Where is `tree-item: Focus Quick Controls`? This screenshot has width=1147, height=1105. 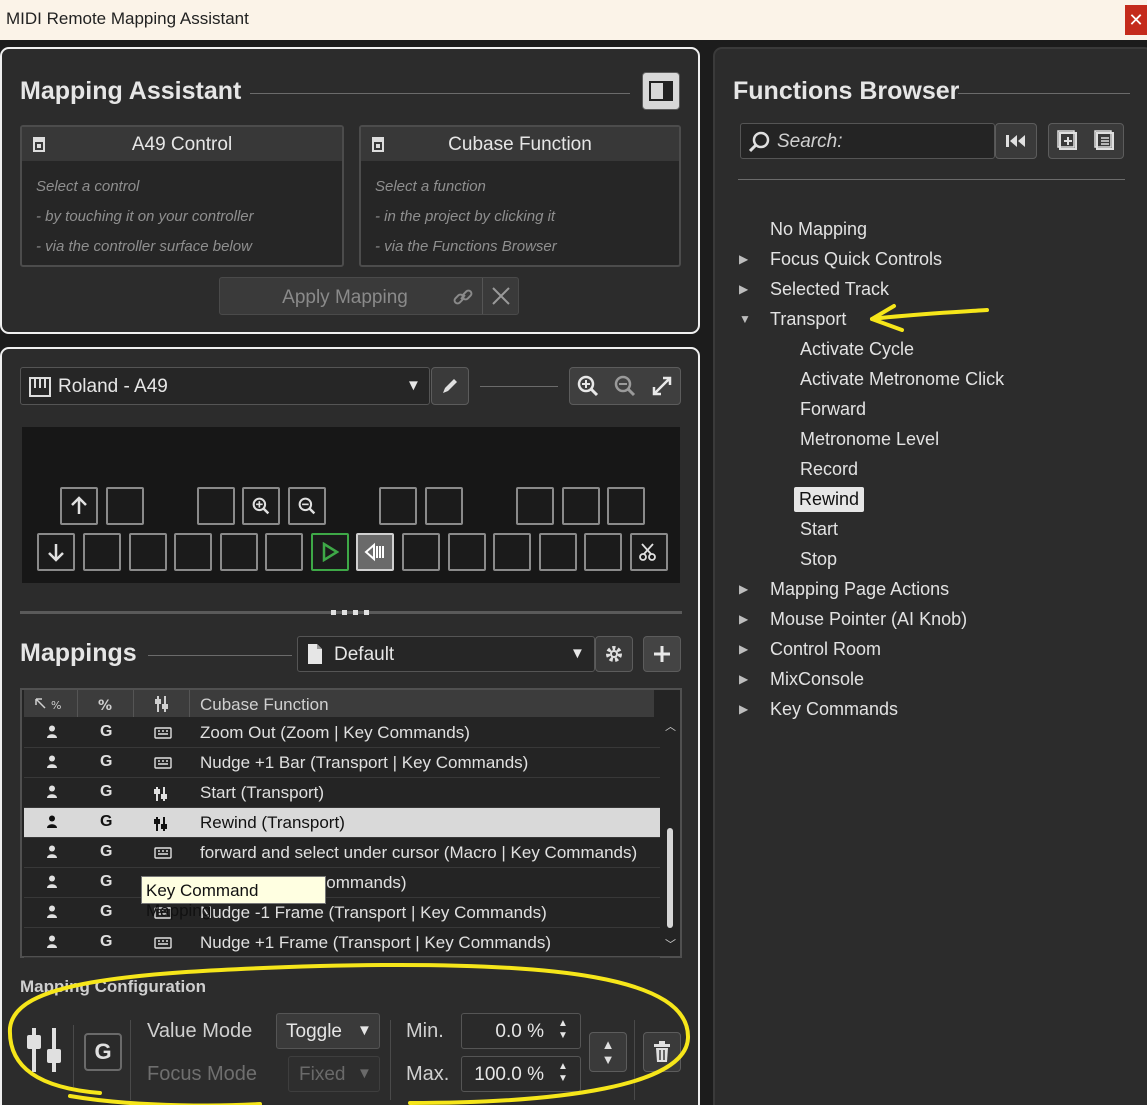
tree-item: Focus Quick Controls is located at coordinates (856, 259).